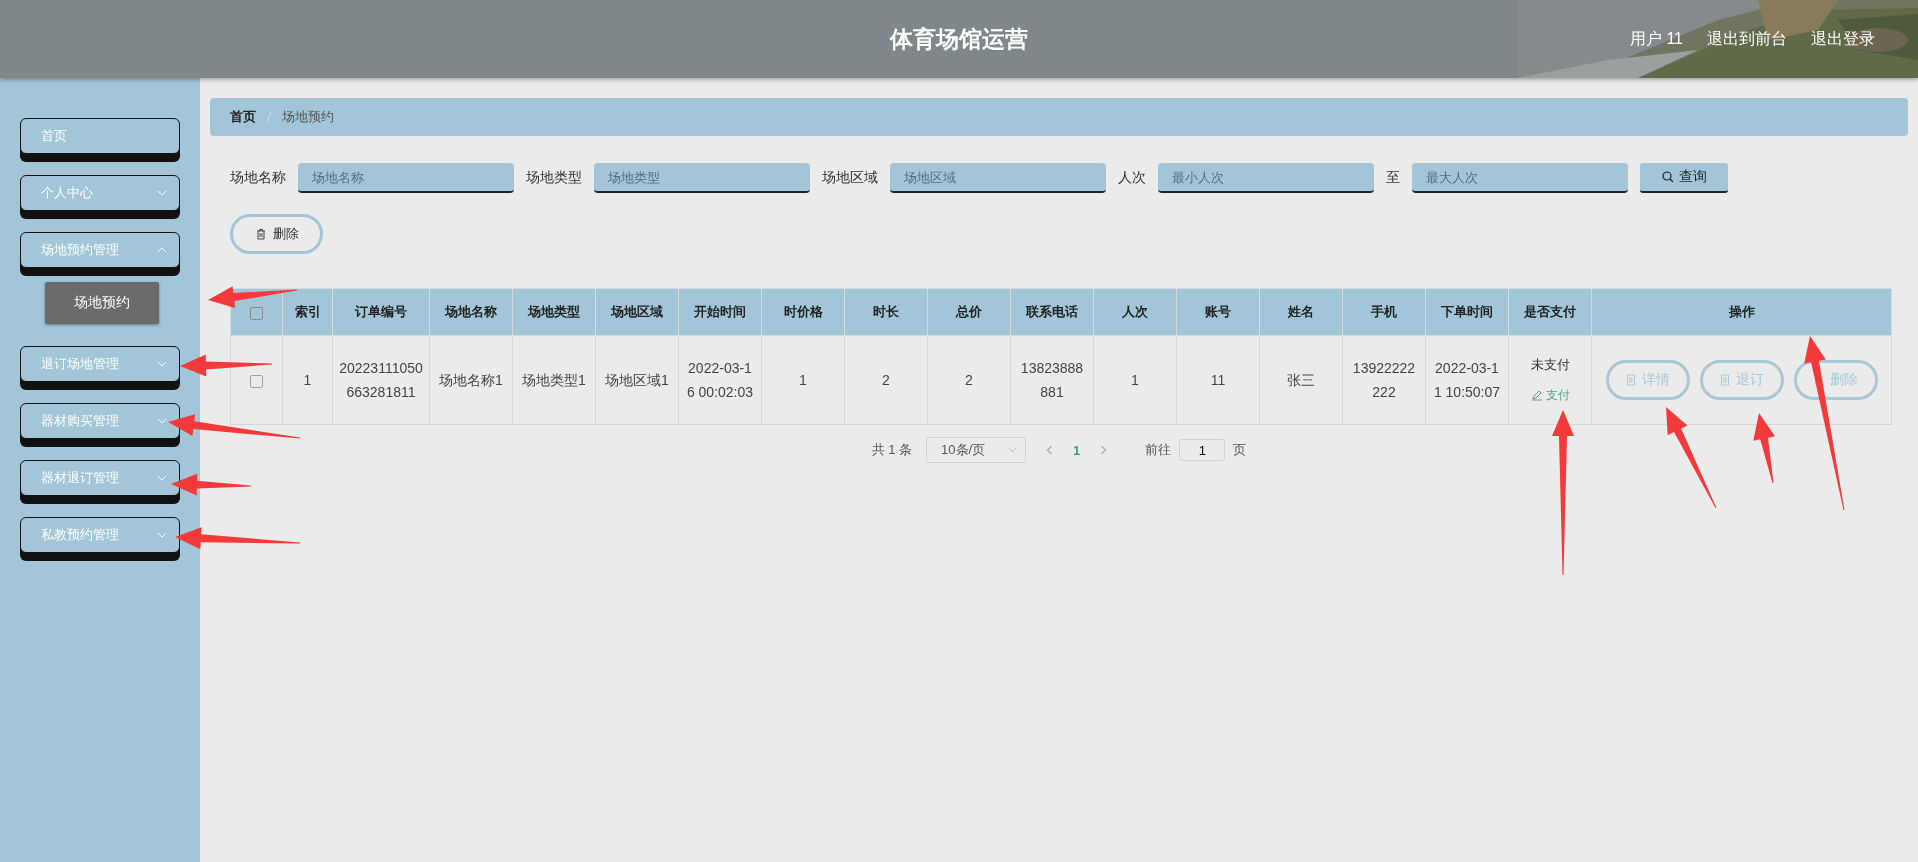 This screenshot has width=1918, height=862. What do you see at coordinates (1393, 178) in the screenshot?
I see `filter-label: 至` at bounding box center [1393, 178].